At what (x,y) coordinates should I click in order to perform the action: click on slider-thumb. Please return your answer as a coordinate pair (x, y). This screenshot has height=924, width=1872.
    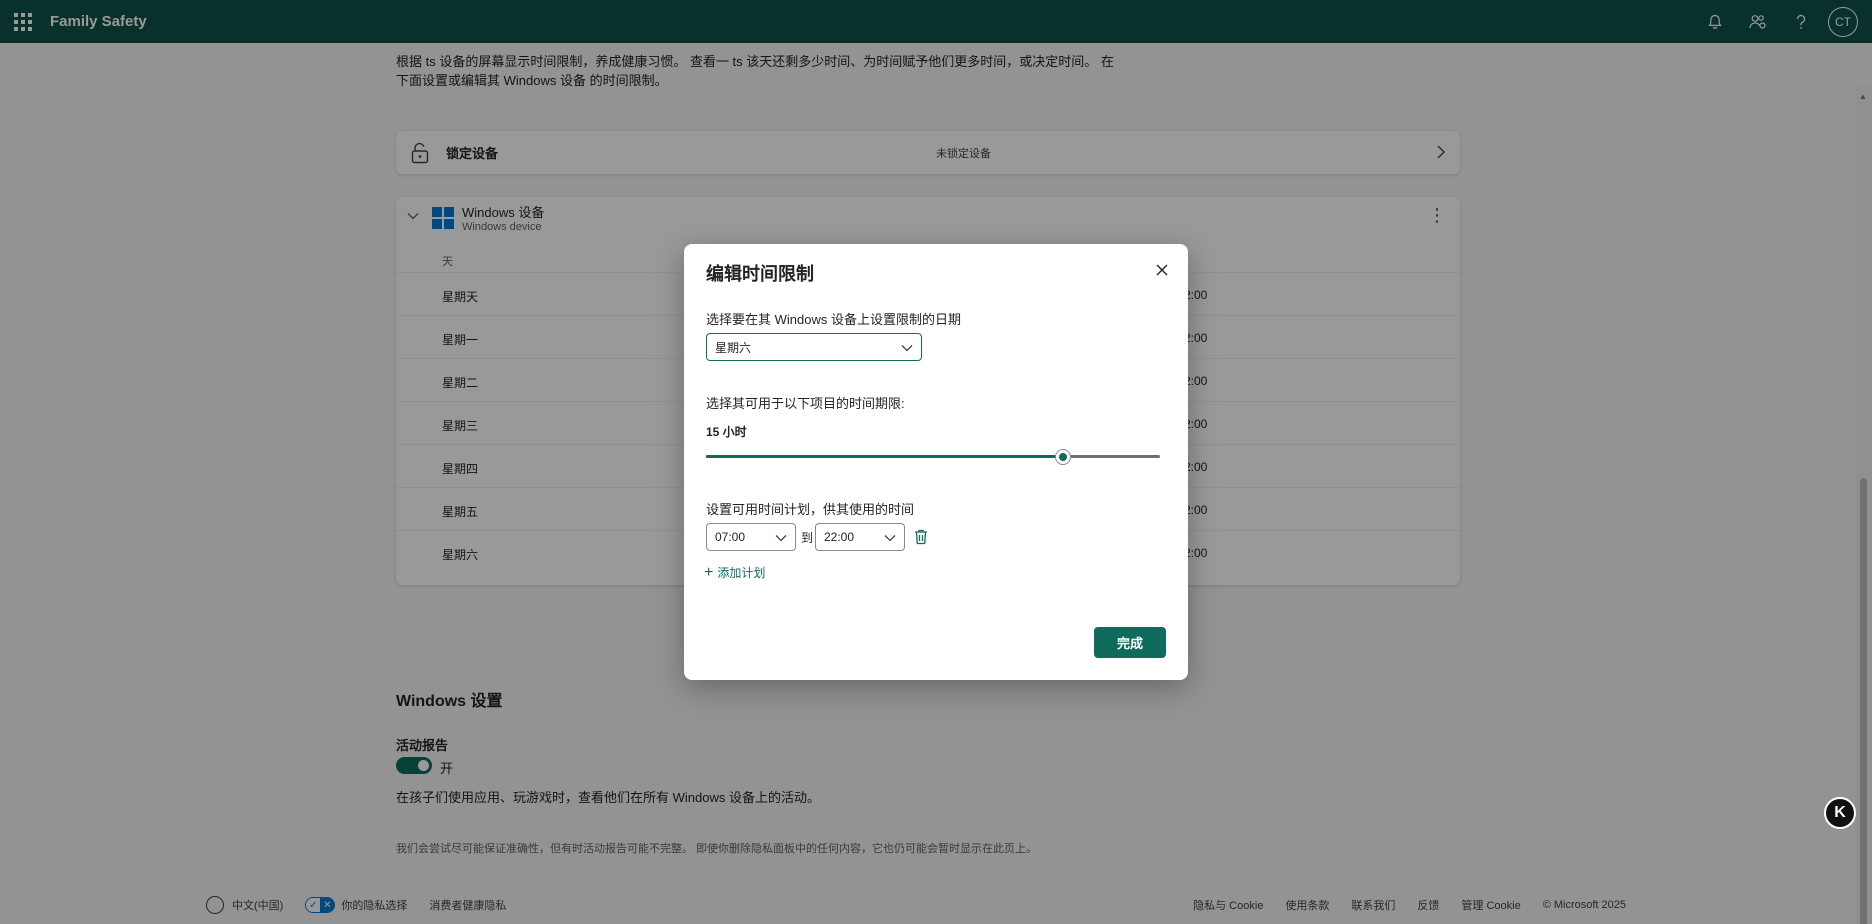
    Looking at the image, I should click on (1063, 457).